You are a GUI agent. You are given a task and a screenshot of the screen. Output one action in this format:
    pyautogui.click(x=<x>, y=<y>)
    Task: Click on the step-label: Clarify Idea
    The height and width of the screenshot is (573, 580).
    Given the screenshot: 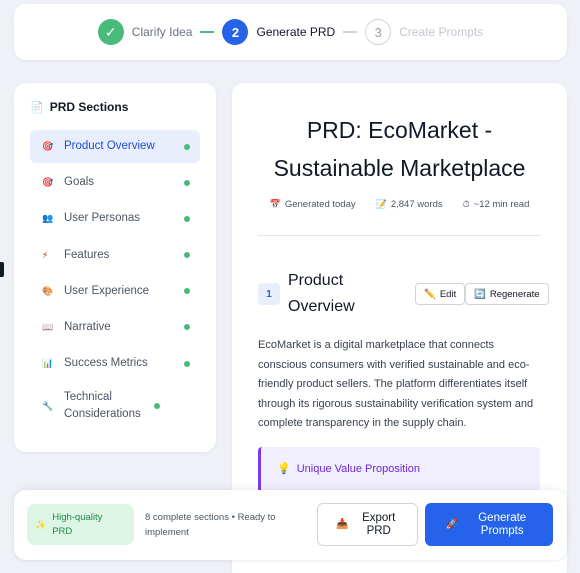 What is the action you would take?
    pyautogui.click(x=162, y=32)
    